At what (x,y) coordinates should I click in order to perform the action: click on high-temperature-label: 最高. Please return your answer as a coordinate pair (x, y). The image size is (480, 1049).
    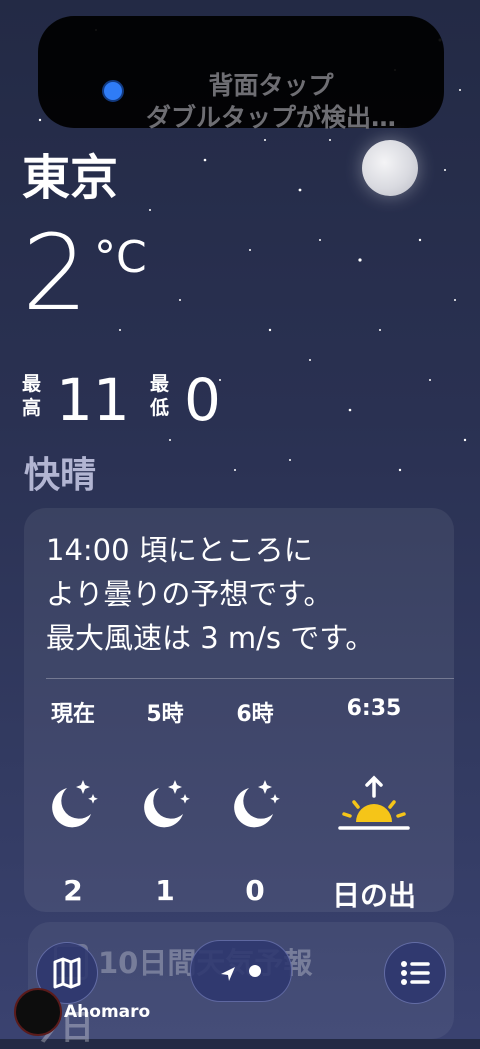
    Looking at the image, I should click on (32, 396).